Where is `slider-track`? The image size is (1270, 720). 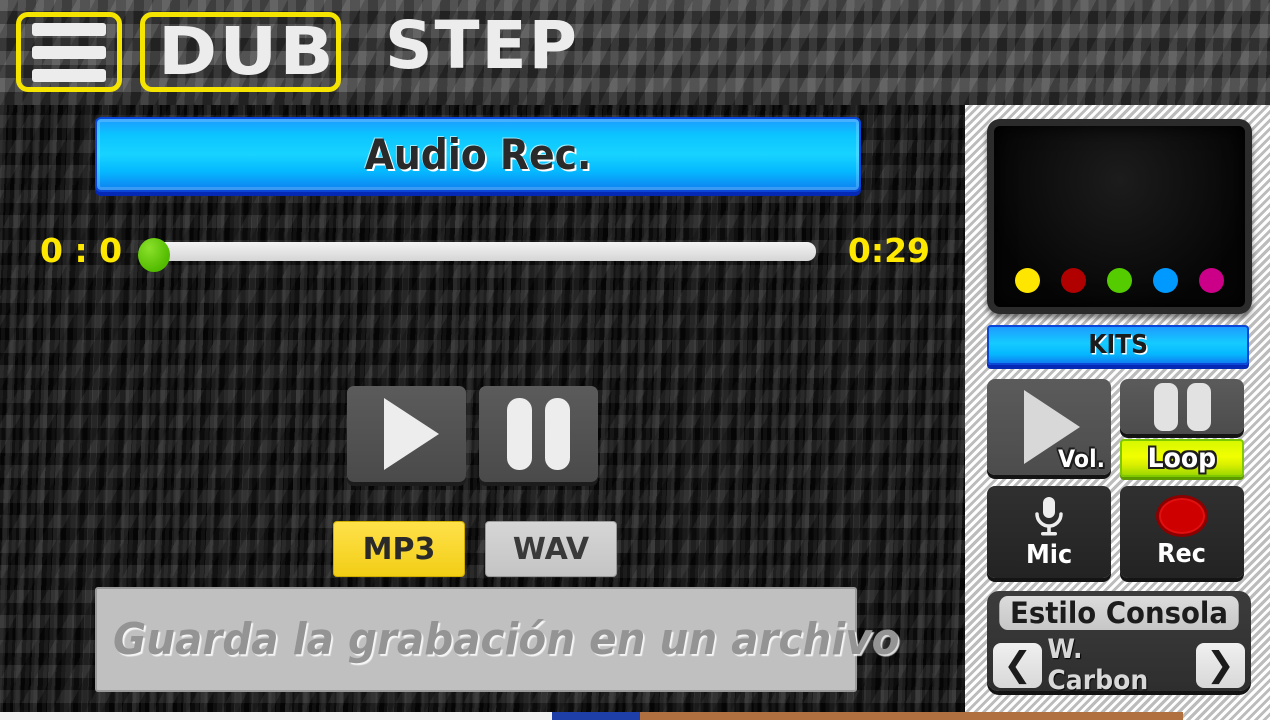 slider-track is located at coordinates (484, 251).